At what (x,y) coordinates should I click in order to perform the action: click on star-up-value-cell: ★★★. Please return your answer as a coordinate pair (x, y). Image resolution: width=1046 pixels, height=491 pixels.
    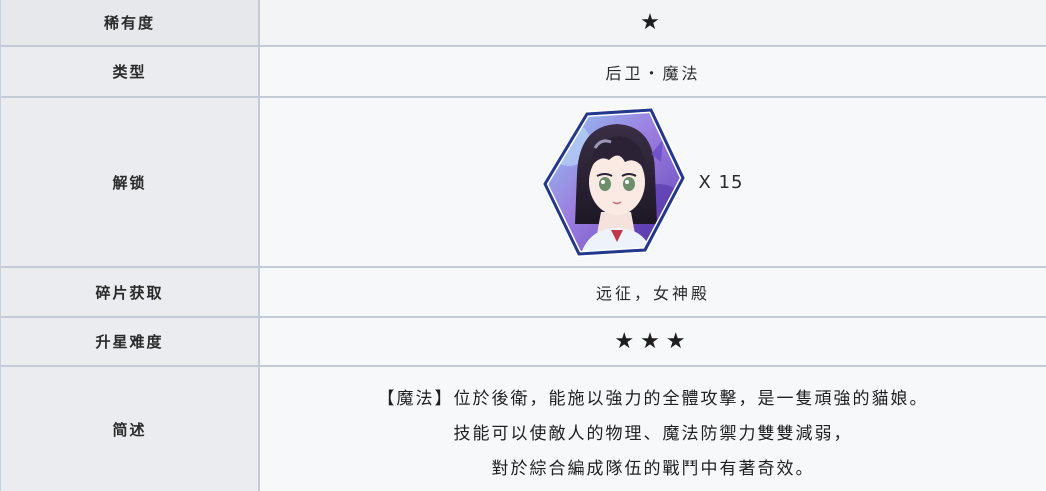
    Looking at the image, I should click on (653, 341).